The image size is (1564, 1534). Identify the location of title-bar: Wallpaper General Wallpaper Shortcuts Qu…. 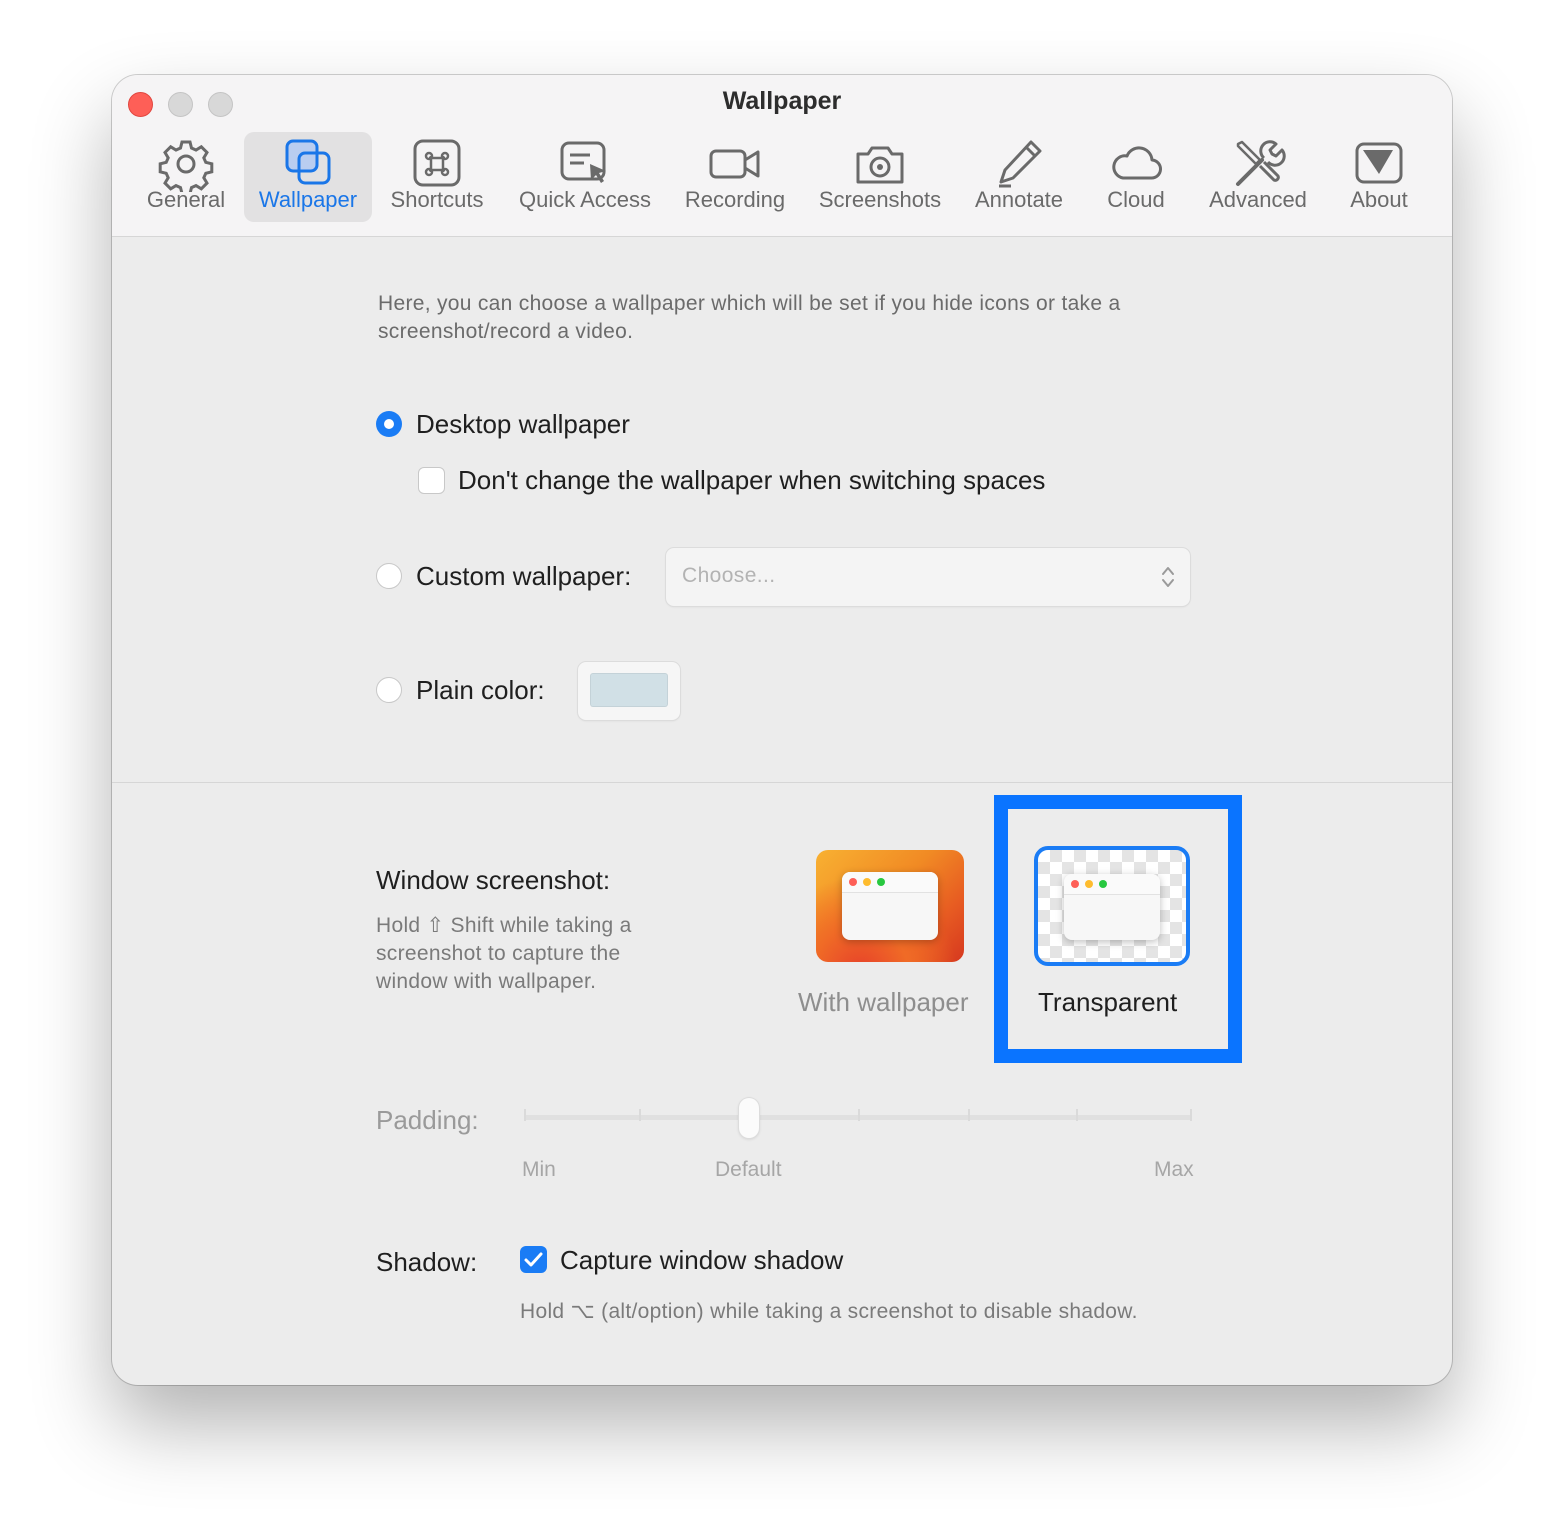
(782, 156).